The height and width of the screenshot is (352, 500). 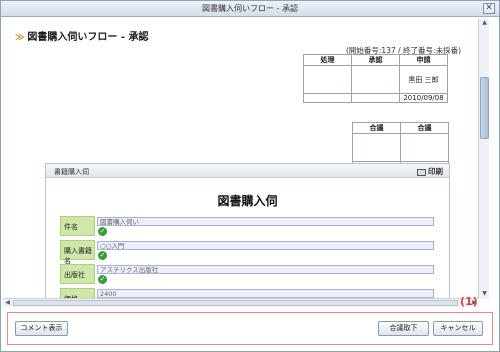 I want to click on field-label: 出版社, so click(x=77, y=274).